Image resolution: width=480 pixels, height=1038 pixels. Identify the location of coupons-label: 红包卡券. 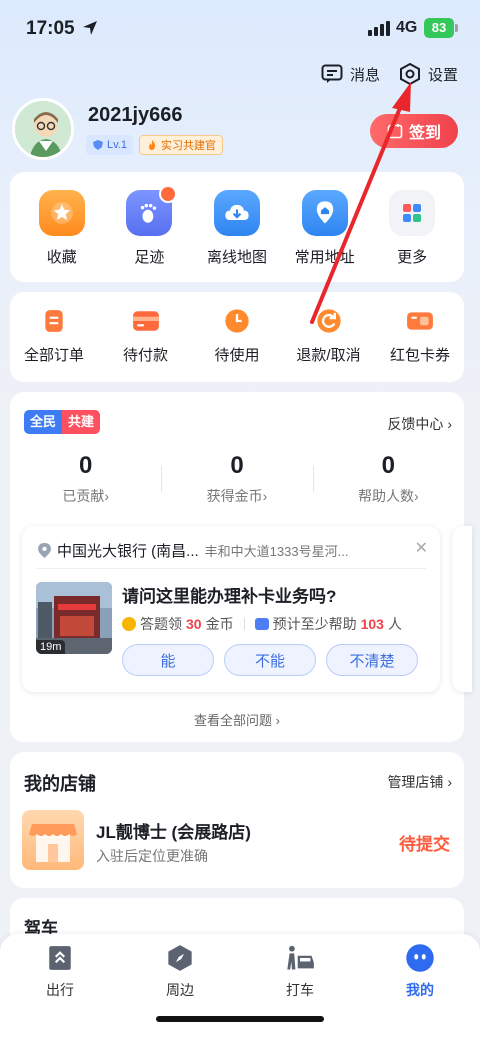
(419, 355).